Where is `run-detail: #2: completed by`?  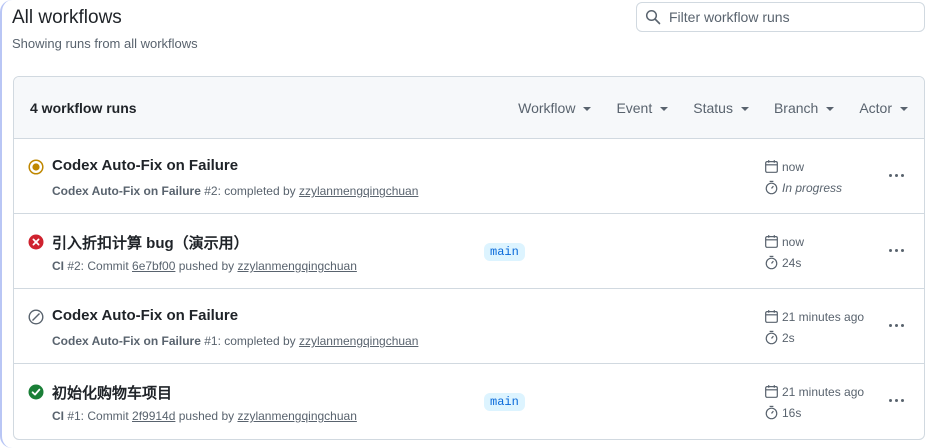 run-detail: #2: completed by is located at coordinates (249, 191).